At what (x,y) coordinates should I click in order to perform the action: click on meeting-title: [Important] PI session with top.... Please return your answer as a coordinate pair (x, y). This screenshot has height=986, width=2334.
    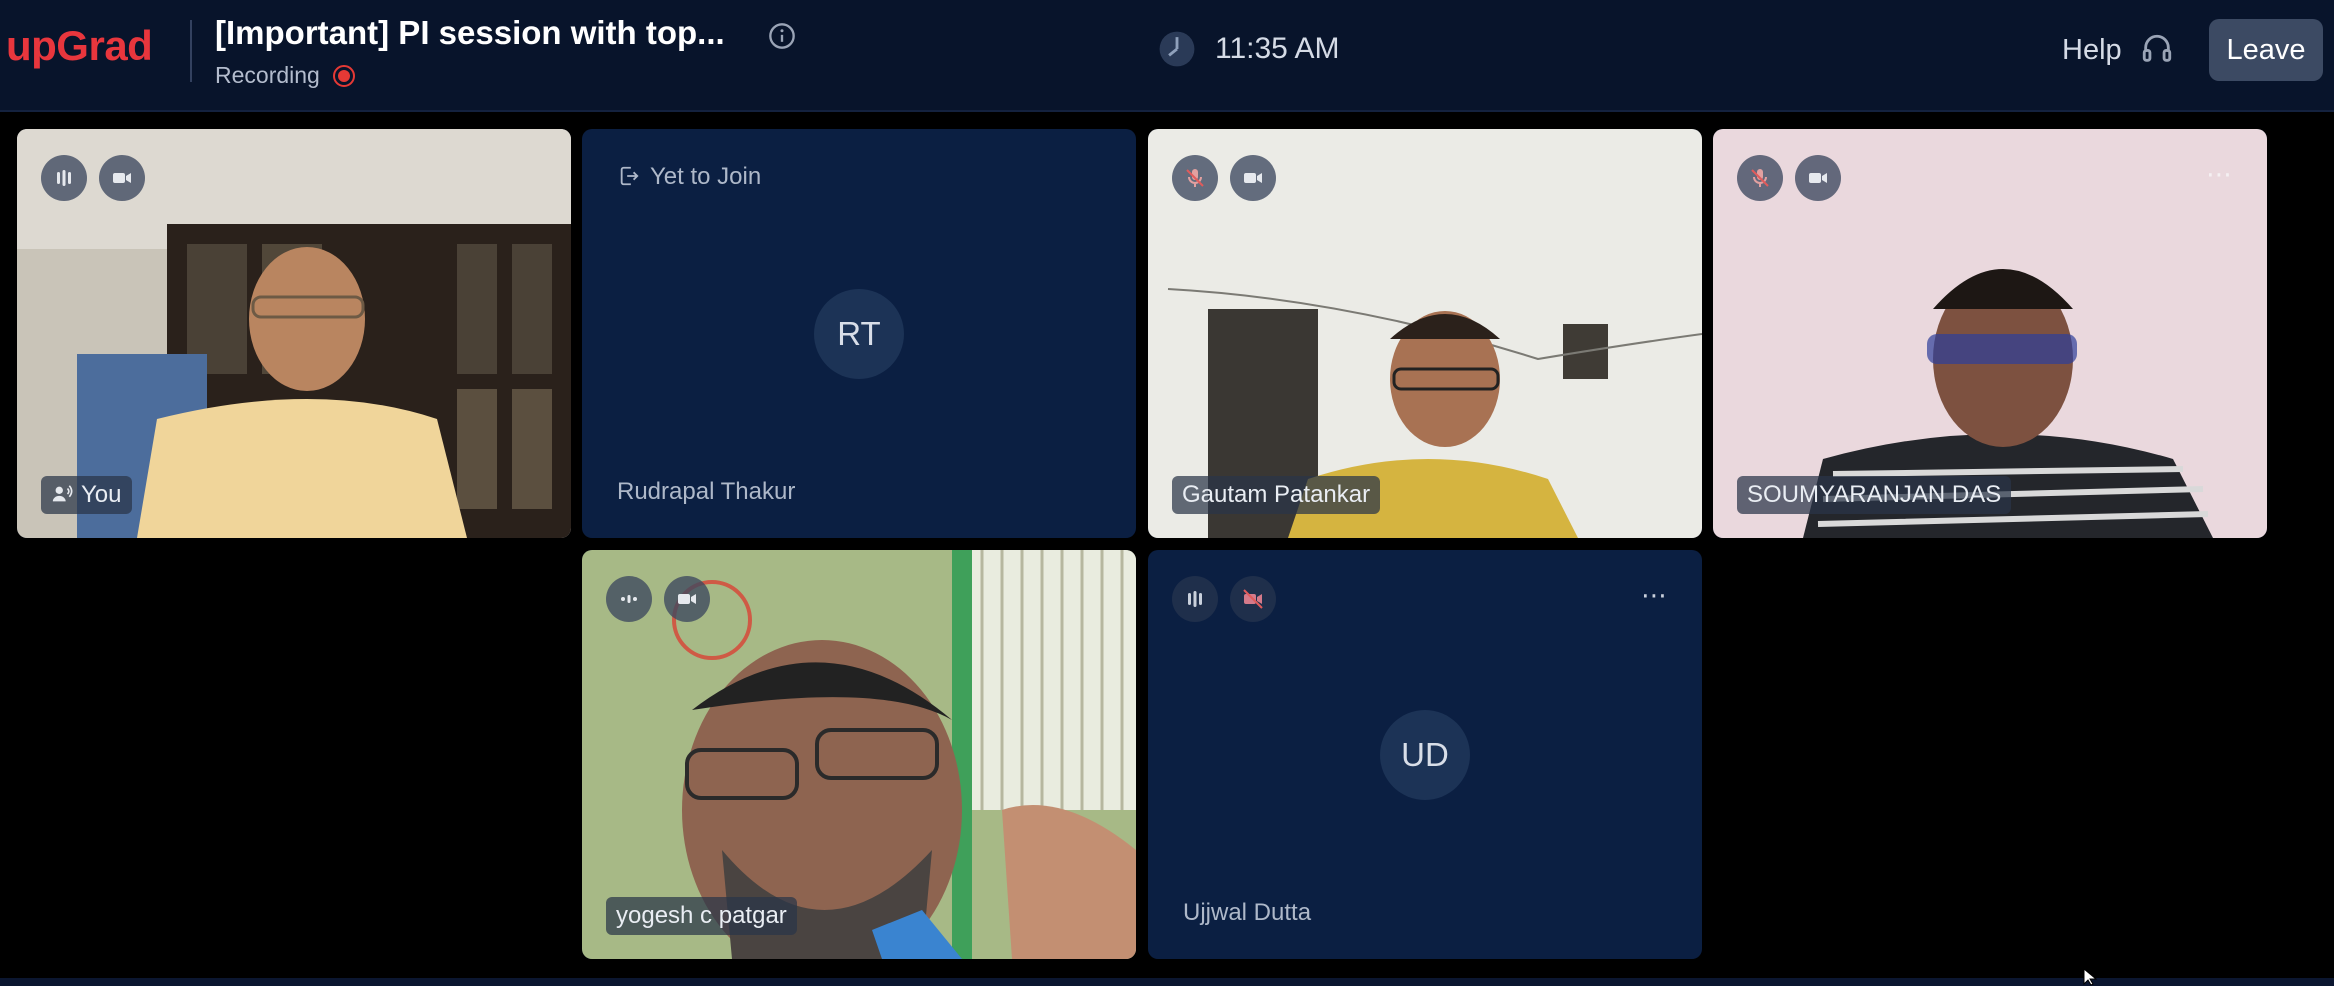
    Looking at the image, I should click on (470, 32).